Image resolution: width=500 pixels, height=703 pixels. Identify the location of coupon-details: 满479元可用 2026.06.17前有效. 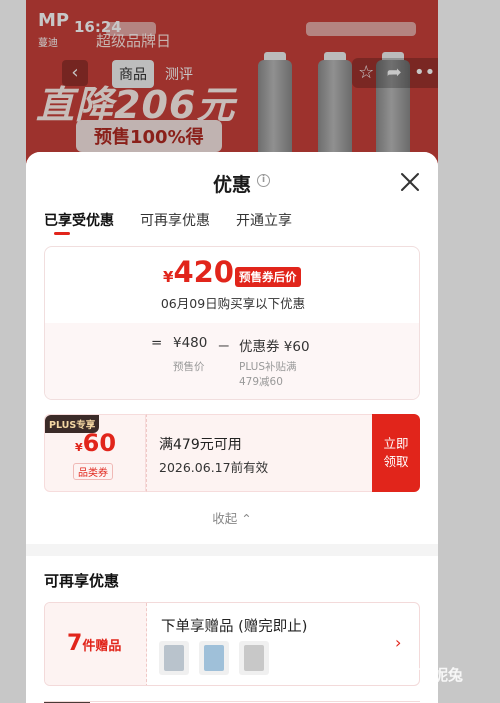
(259, 453).